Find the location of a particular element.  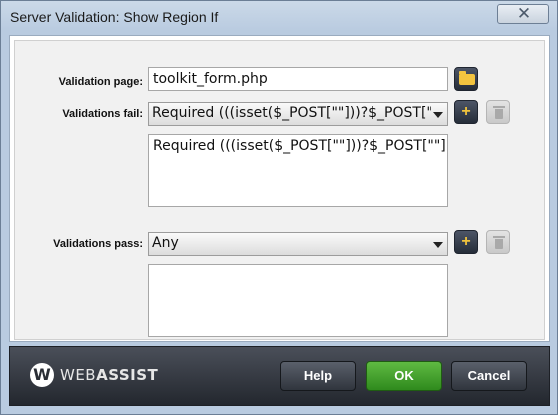

close-button: ✕ is located at coordinates (523, 14).